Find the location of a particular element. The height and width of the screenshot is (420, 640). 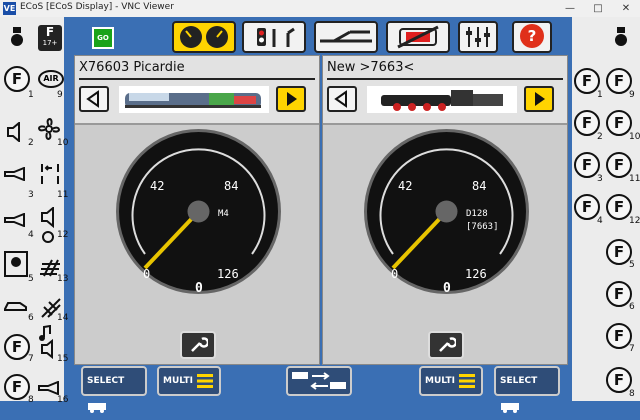

help-button: ? is located at coordinates (532, 37).